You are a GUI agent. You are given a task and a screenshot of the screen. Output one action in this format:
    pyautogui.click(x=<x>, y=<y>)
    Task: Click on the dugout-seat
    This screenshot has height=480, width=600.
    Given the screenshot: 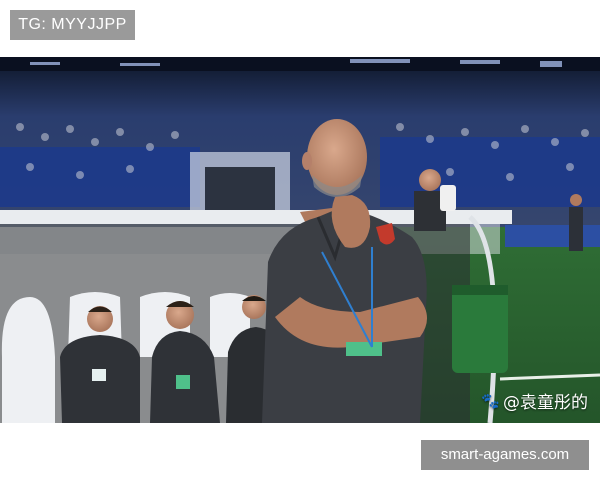 What is the action you would take?
    pyautogui.click(x=28, y=360)
    